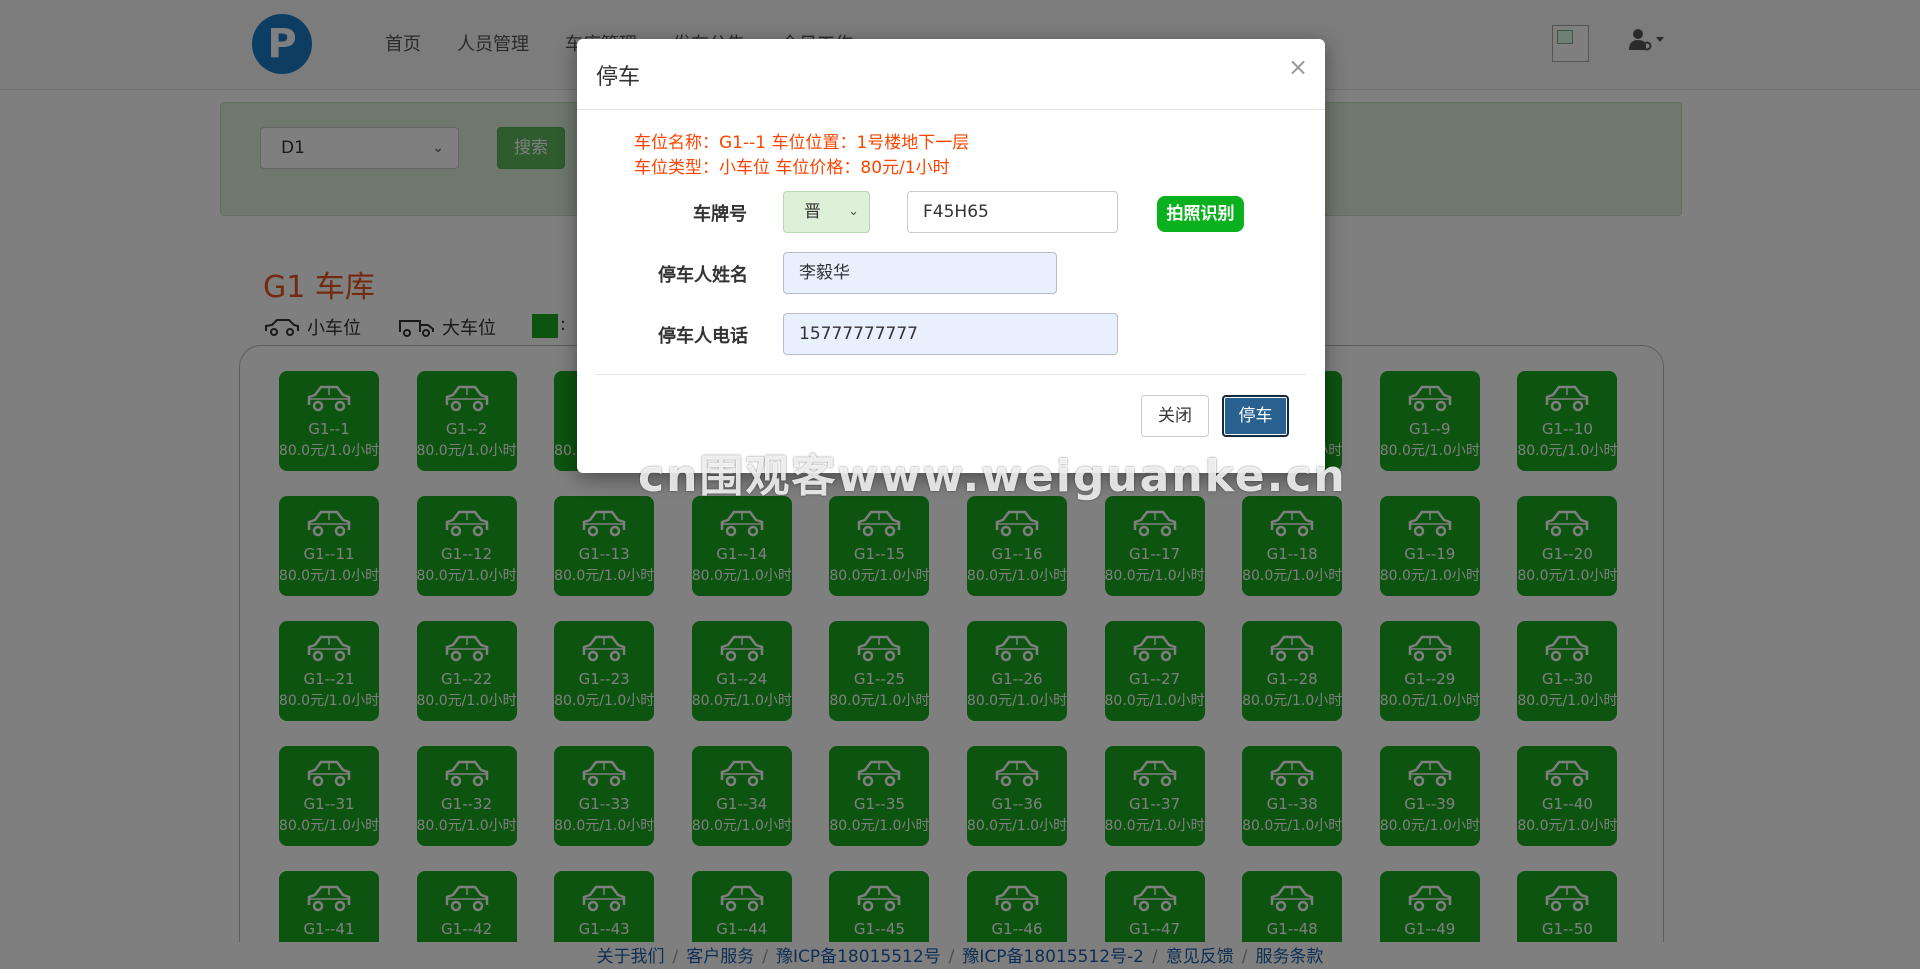 The image size is (1920, 969). Describe the element at coordinates (703, 336) in the screenshot. I see `driver-phone-label: 停车人电话` at that location.